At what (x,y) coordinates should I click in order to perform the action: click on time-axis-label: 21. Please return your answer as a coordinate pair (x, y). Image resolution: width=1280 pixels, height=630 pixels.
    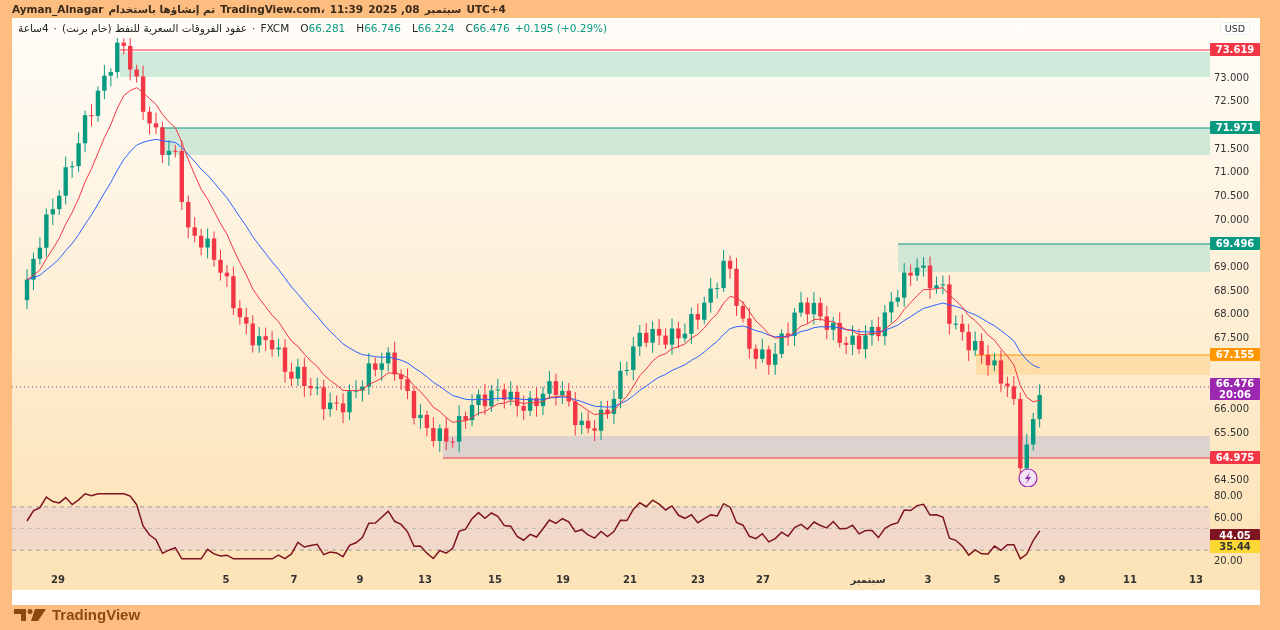
    Looking at the image, I should click on (630, 580).